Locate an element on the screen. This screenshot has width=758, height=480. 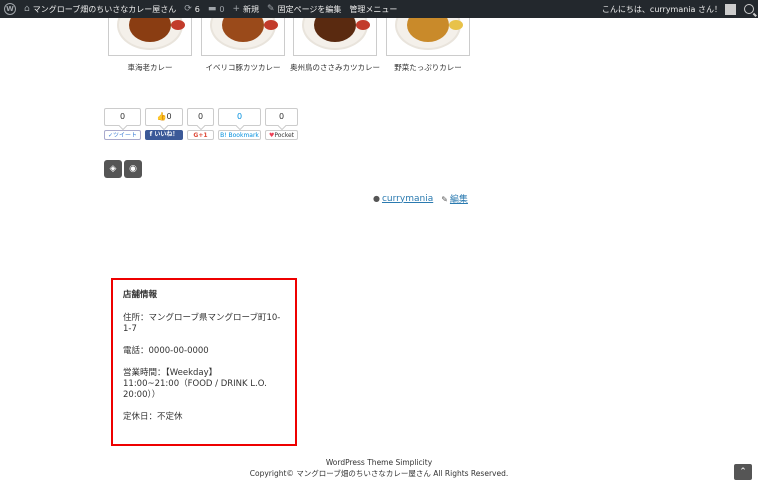
avatar is located at coordinates (730, 9).